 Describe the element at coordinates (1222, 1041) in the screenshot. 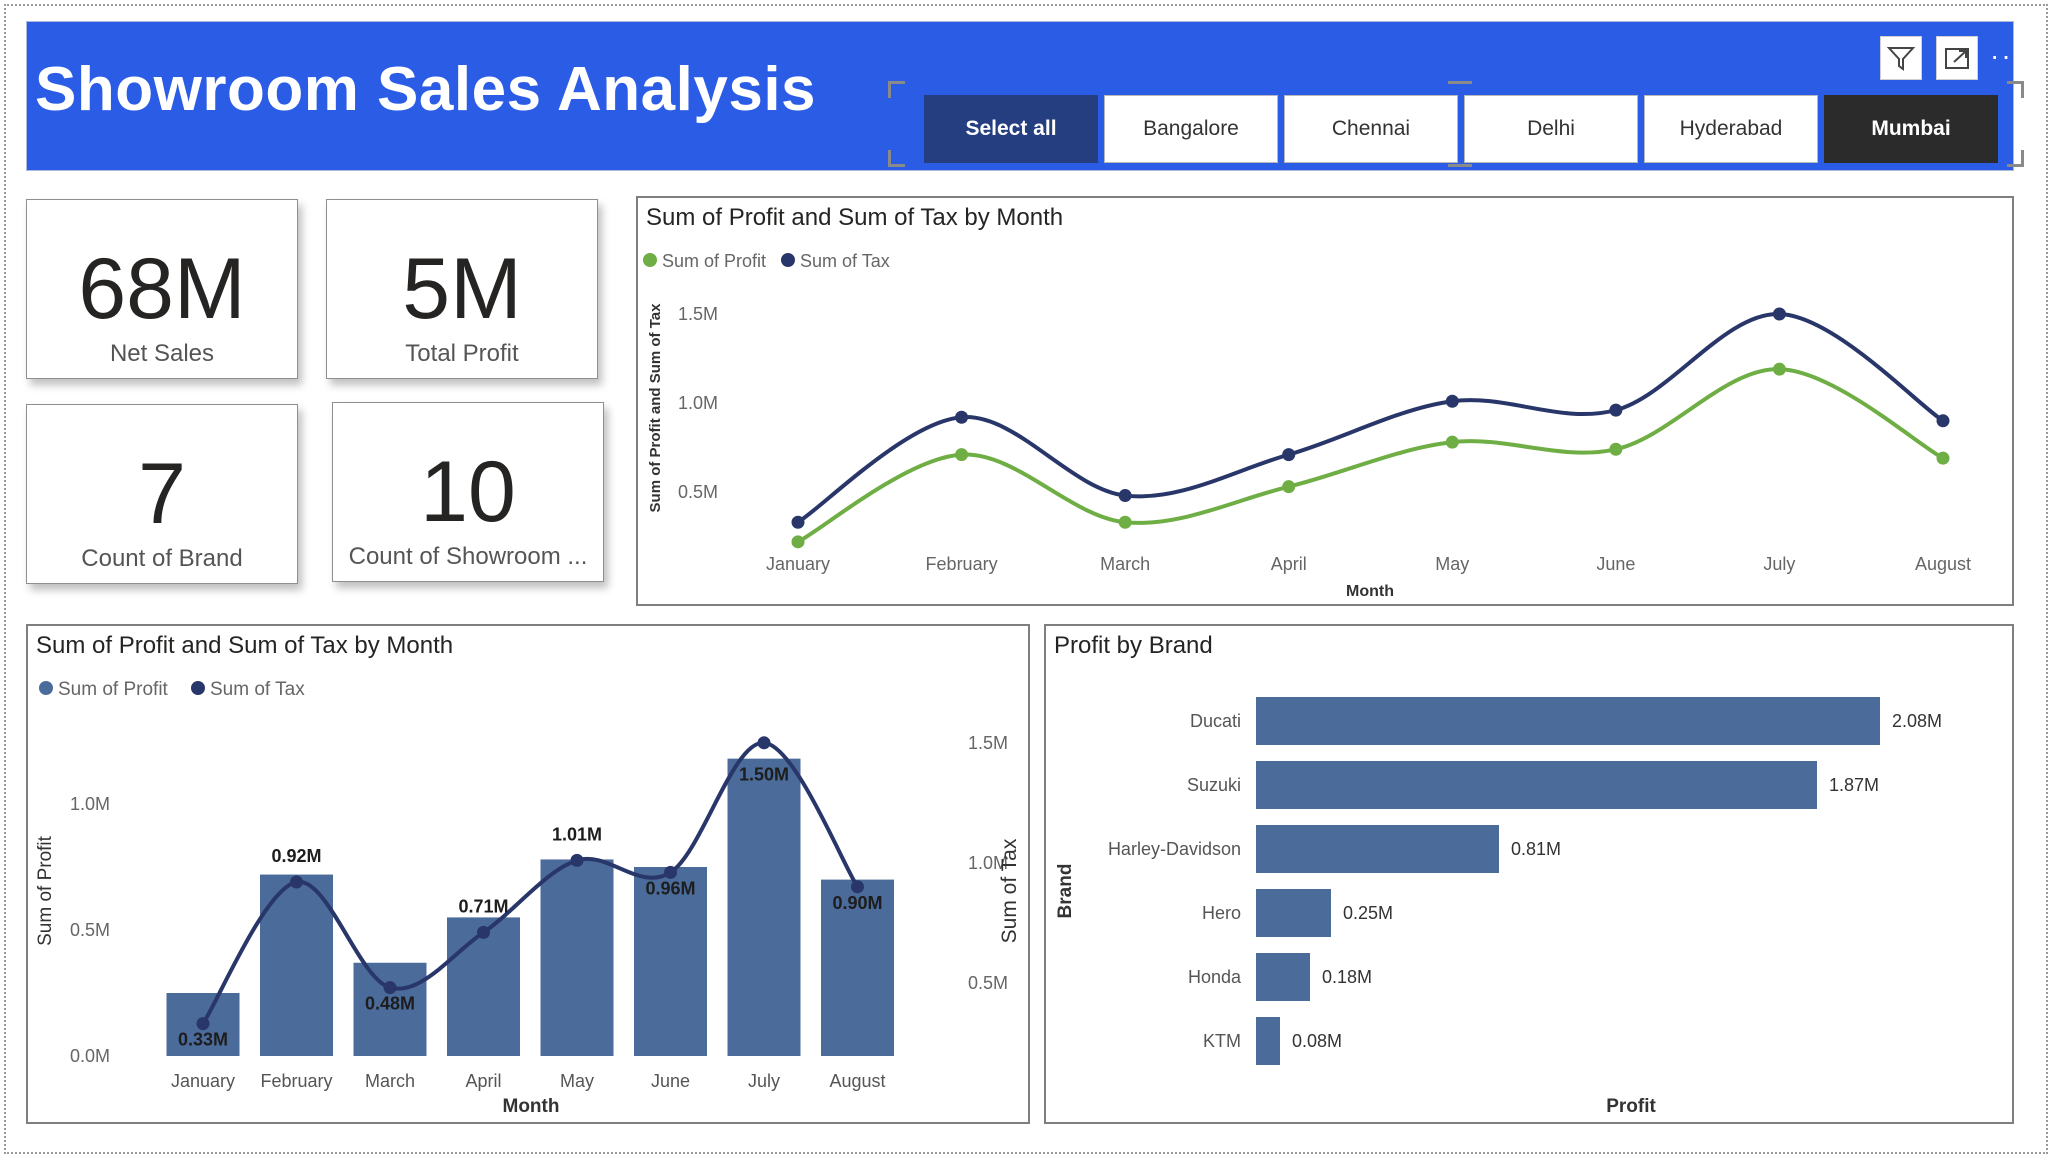

I see `y-tick-label: KTM` at that location.